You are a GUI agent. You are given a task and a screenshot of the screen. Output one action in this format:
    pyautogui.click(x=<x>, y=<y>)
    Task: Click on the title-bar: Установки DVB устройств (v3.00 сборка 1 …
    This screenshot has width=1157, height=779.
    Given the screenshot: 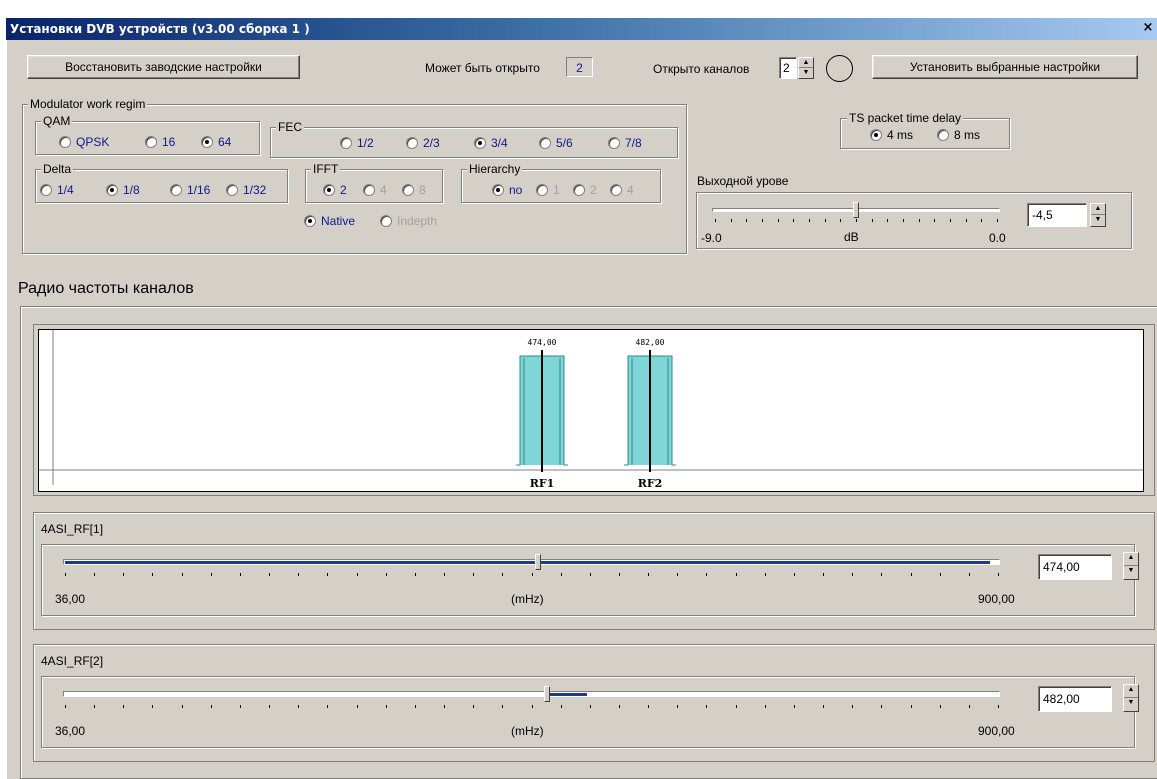 What is the action you would take?
    pyautogui.click(x=581, y=29)
    